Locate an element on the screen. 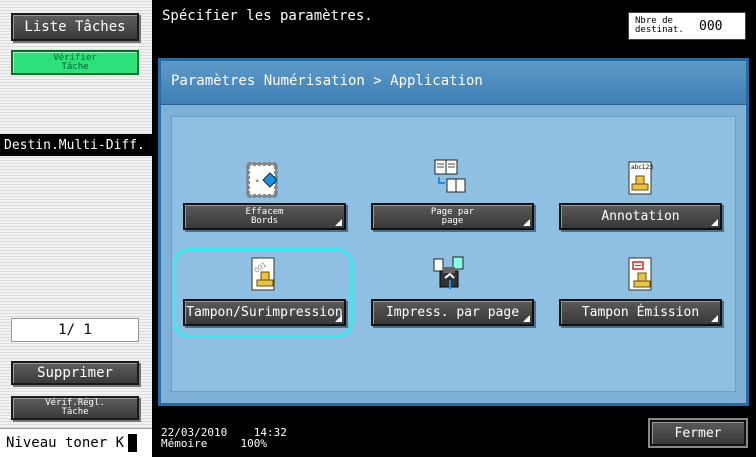  destination-count-label: Nbre de destinat. is located at coordinates (662, 26).